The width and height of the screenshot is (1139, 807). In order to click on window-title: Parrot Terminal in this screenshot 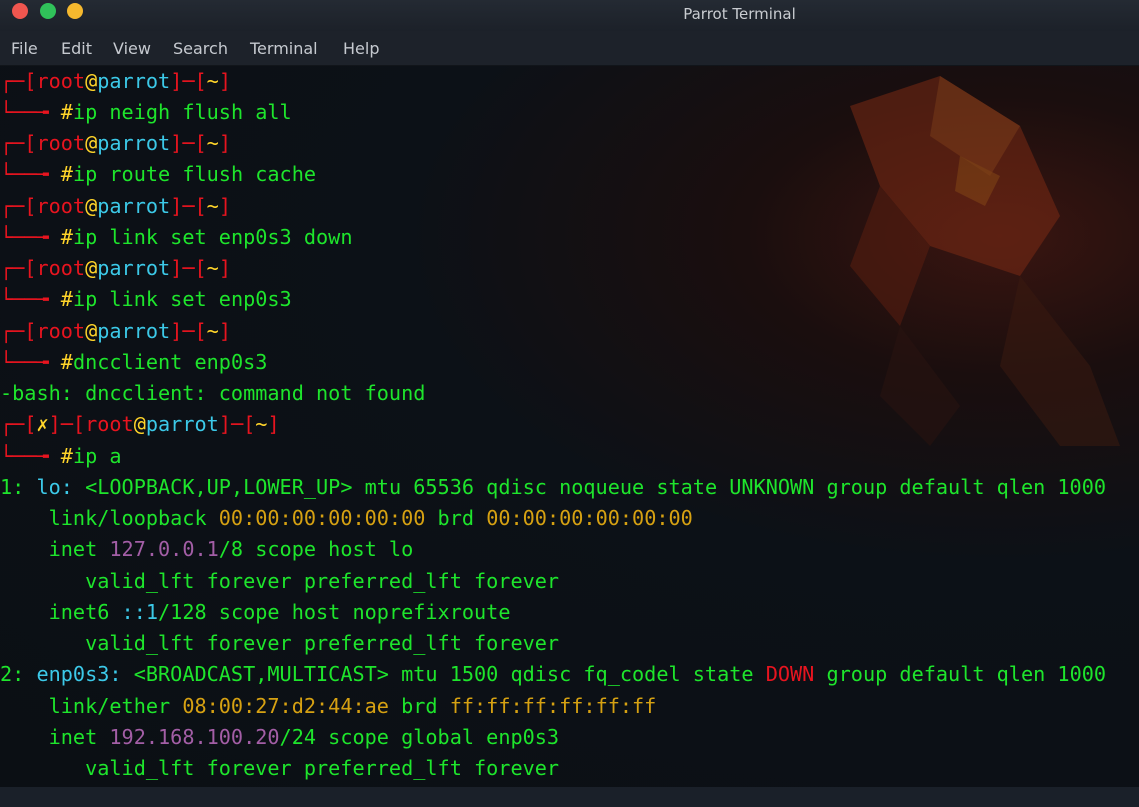, I will do `click(739, 14)`.